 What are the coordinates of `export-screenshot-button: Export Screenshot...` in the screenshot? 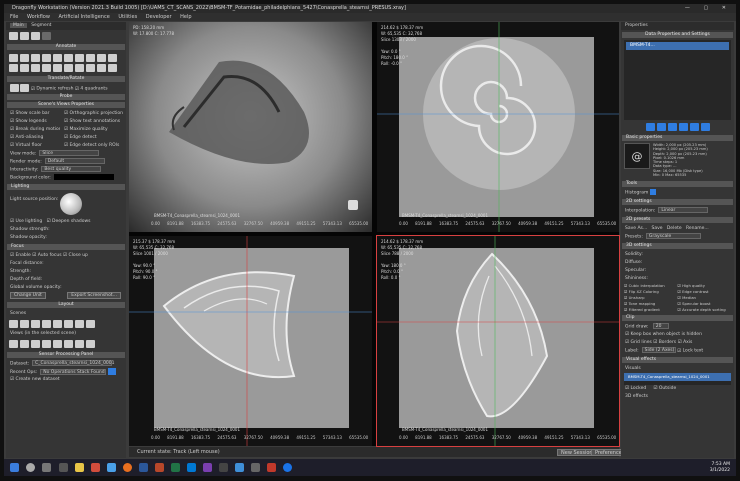 It's located at (94, 295).